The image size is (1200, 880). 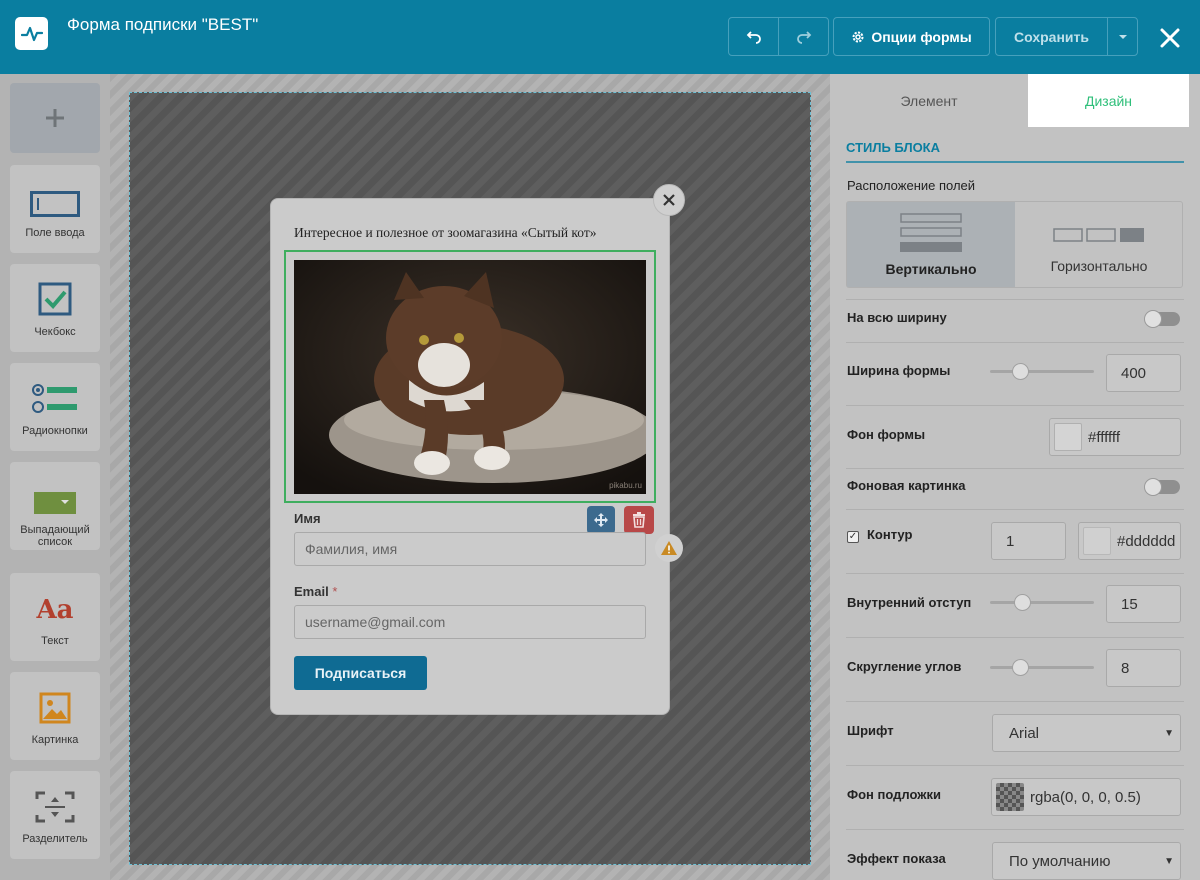 I want to click on sidebar-item-label: Выпадающий список, so click(x=55, y=536).